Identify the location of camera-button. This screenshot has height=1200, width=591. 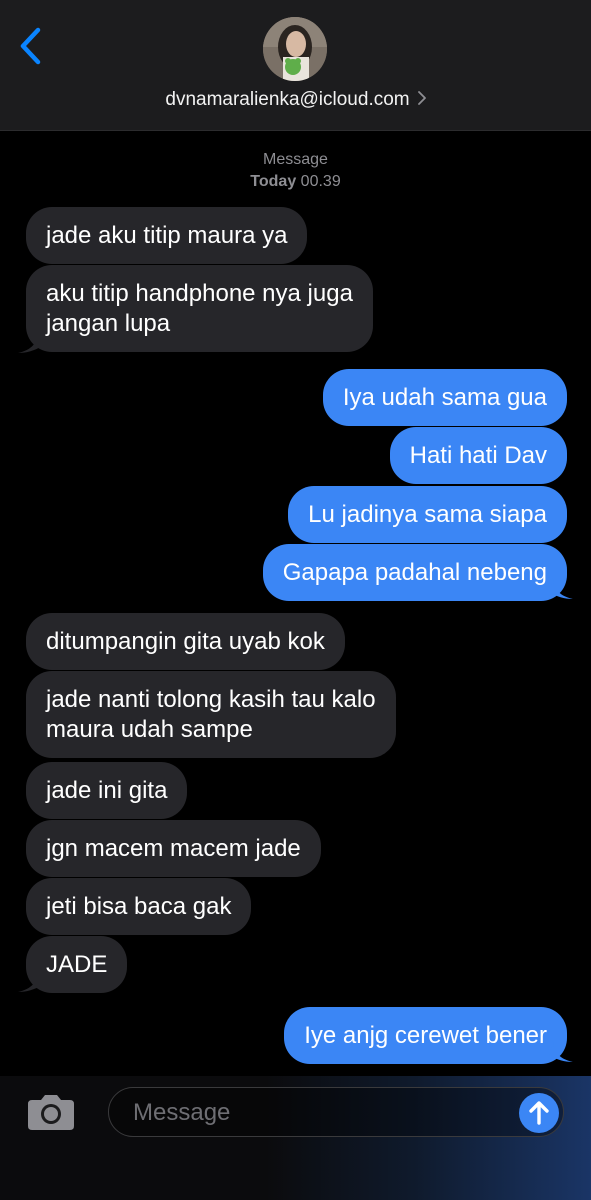
(51, 1112).